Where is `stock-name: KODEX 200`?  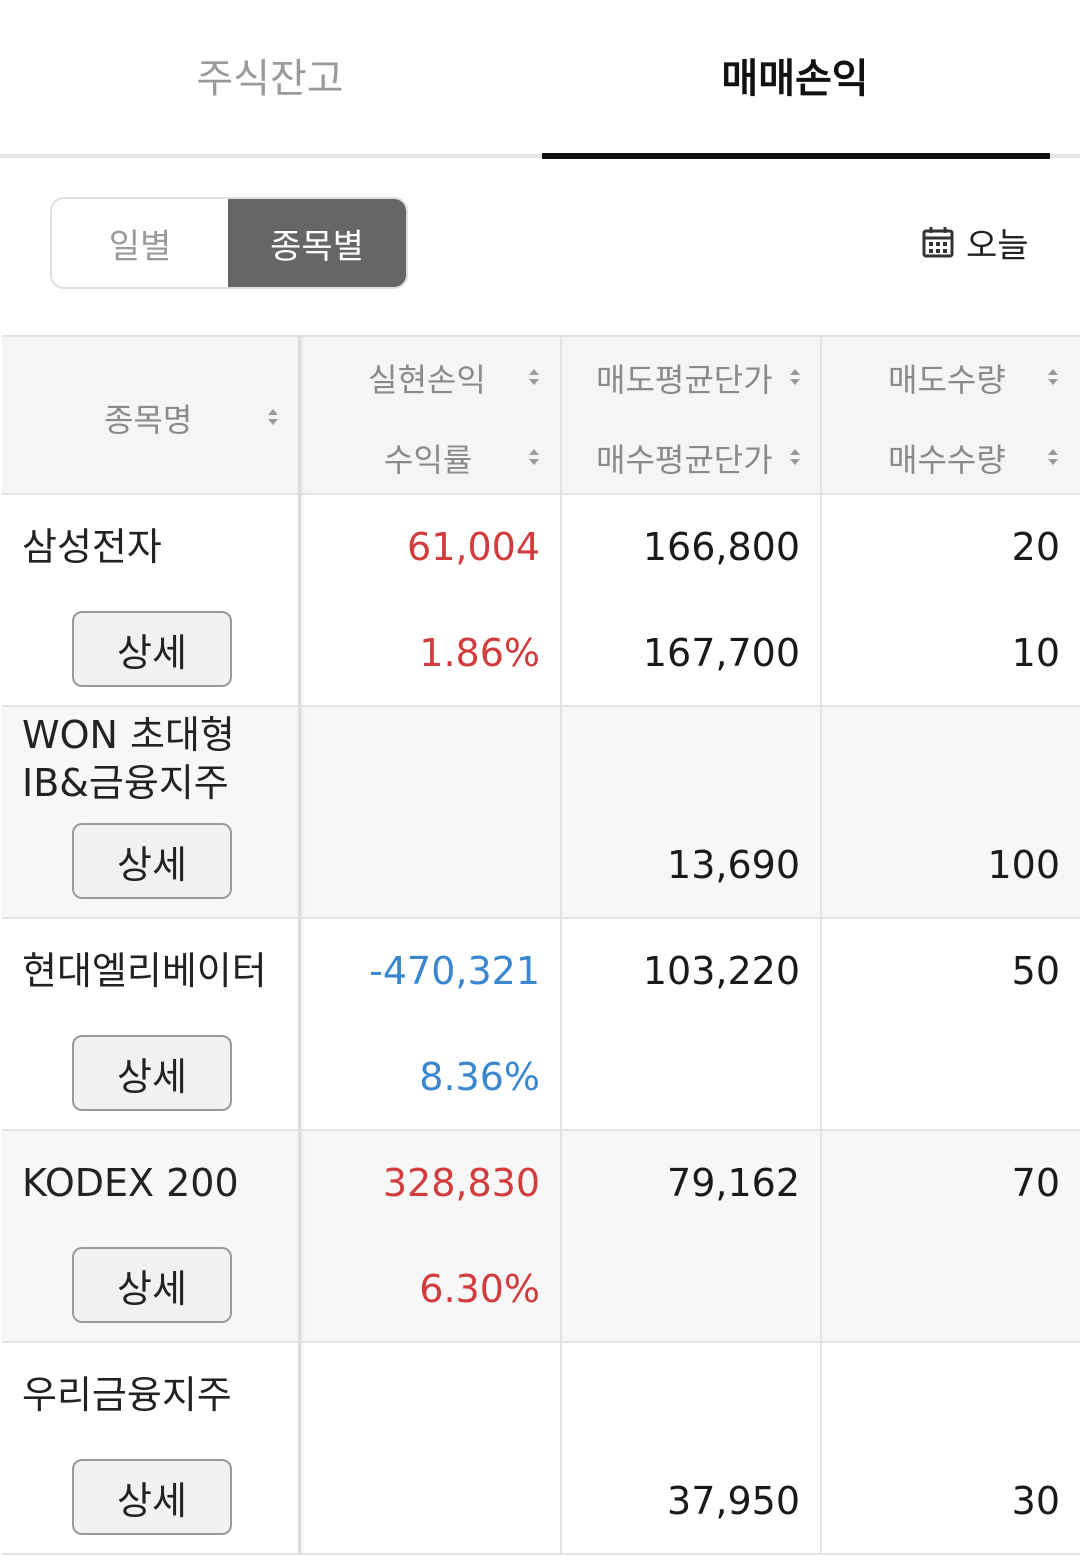 stock-name: KODEX 200 is located at coordinates (130, 1183).